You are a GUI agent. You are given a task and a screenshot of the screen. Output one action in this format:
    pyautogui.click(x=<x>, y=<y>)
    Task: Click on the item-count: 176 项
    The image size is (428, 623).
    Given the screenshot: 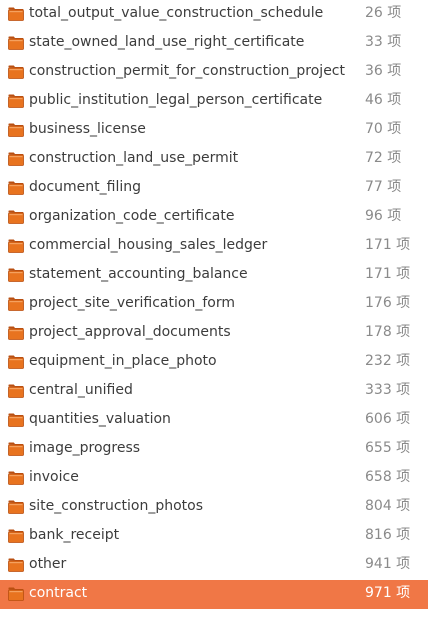 What is the action you would take?
    pyautogui.click(x=388, y=303)
    